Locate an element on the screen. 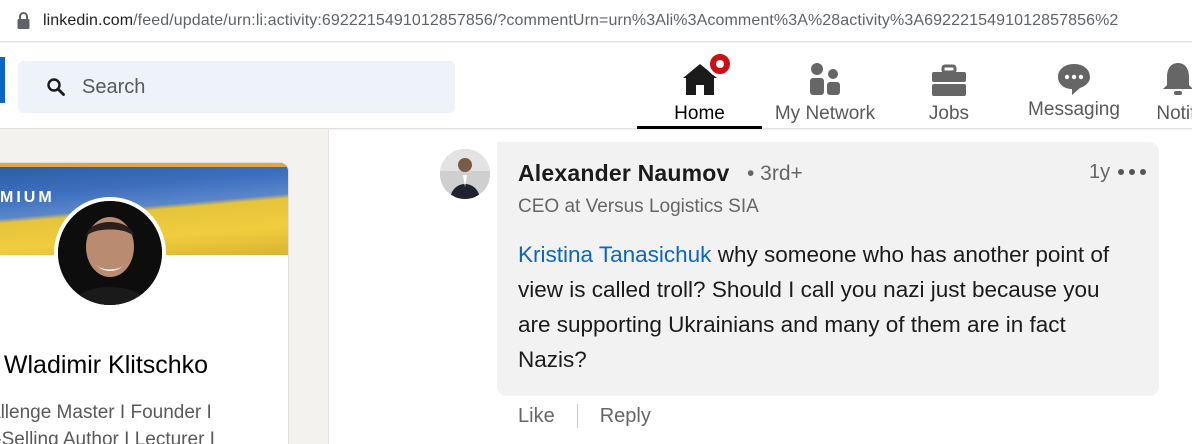 Image resolution: width=1192 pixels, height=444 pixels. nav-item-my-network: My Network is located at coordinates (825, 86).